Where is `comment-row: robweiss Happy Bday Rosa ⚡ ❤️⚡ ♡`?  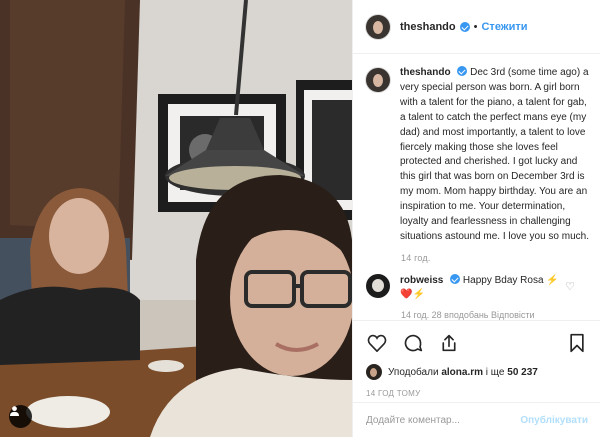 comment-row: robweiss Happy Bday Rosa ⚡ ❤️⚡ ♡ is located at coordinates (477, 287).